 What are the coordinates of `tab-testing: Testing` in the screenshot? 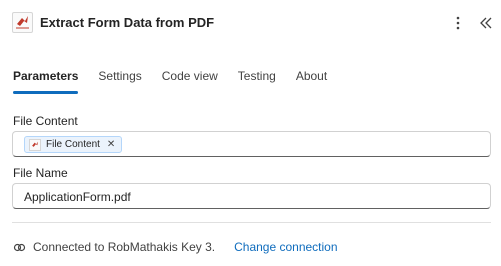 It's located at (257, 77).